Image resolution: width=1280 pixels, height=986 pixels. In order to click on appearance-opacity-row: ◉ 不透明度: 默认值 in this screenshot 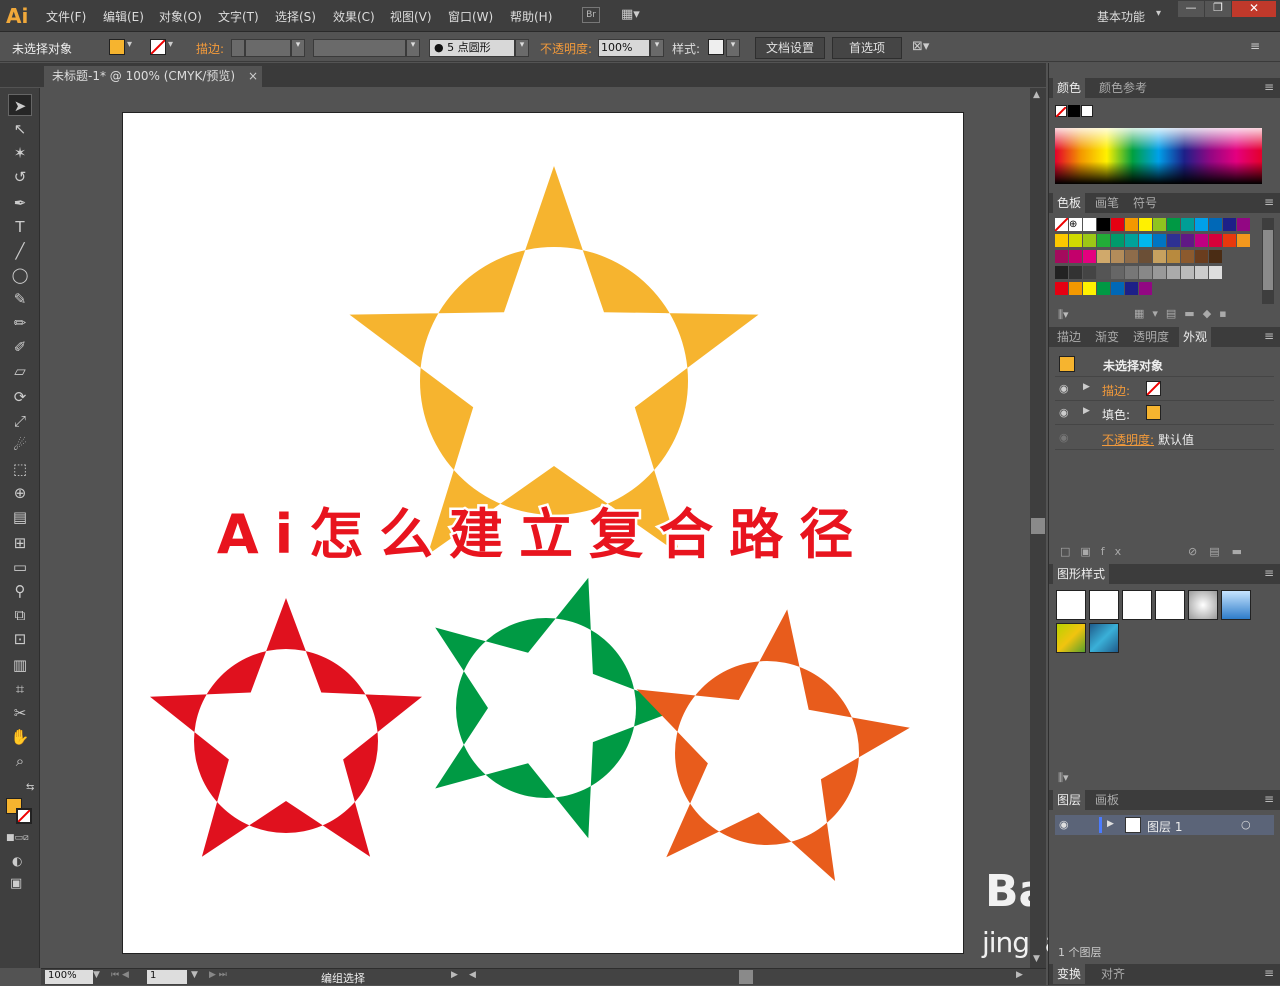, I will do `click(1164, 438)`.